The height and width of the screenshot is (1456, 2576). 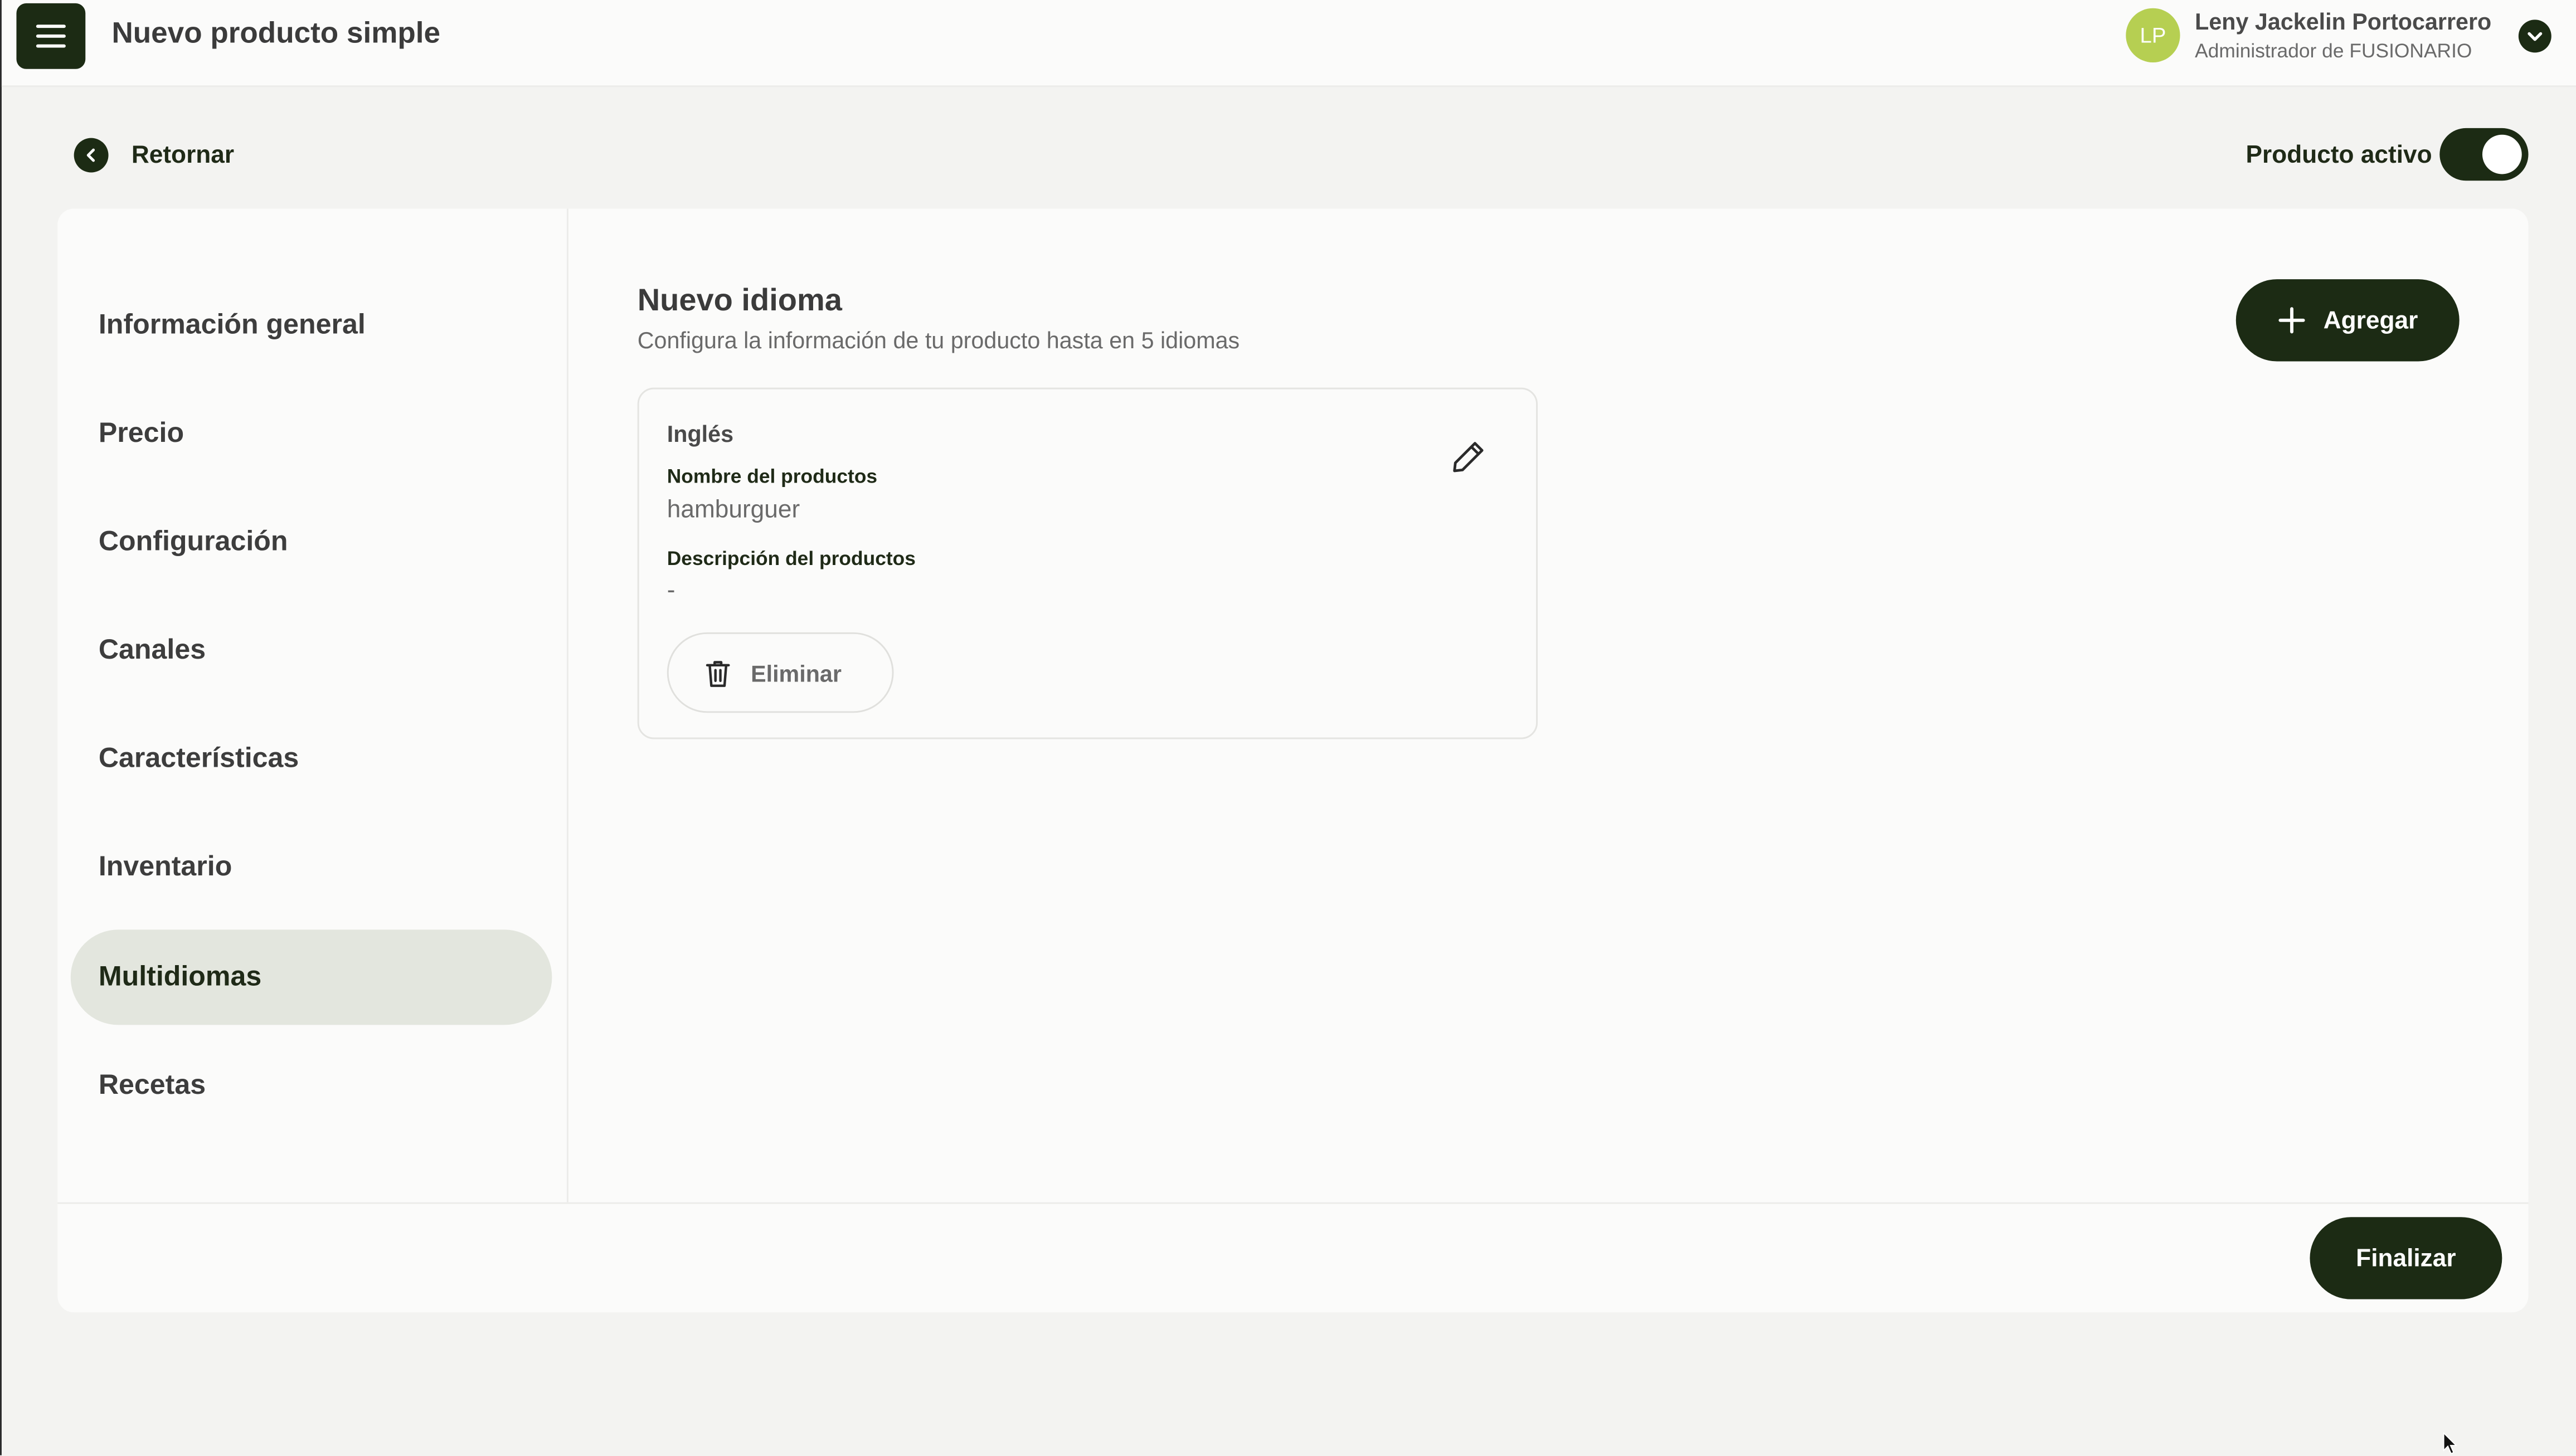 I want to click on sidebar-item-caracteristicas: Características, so click(x=311, y=758).